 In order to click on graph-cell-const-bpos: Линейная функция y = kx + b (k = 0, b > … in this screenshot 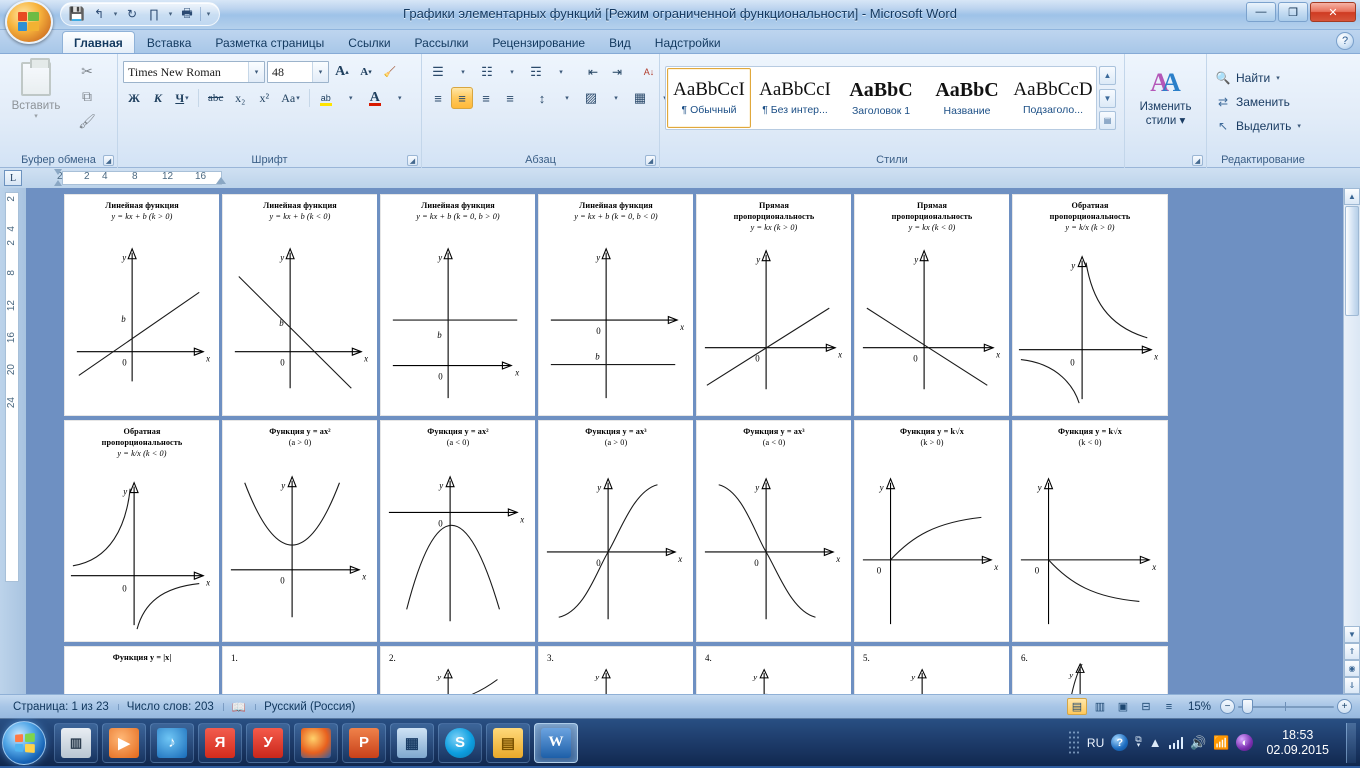, I will do `click(458, 305)`.